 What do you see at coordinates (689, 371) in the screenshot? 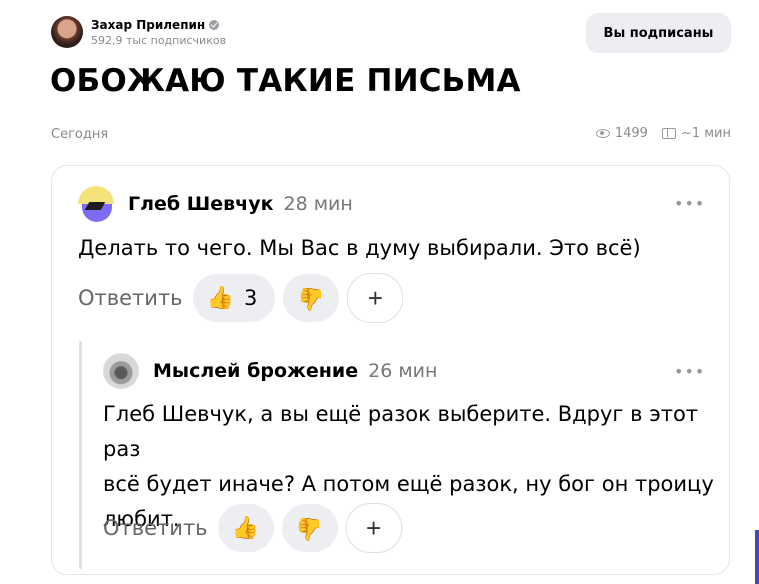
I see `reply-more-icon: •••` at bounding box center [689, 371].